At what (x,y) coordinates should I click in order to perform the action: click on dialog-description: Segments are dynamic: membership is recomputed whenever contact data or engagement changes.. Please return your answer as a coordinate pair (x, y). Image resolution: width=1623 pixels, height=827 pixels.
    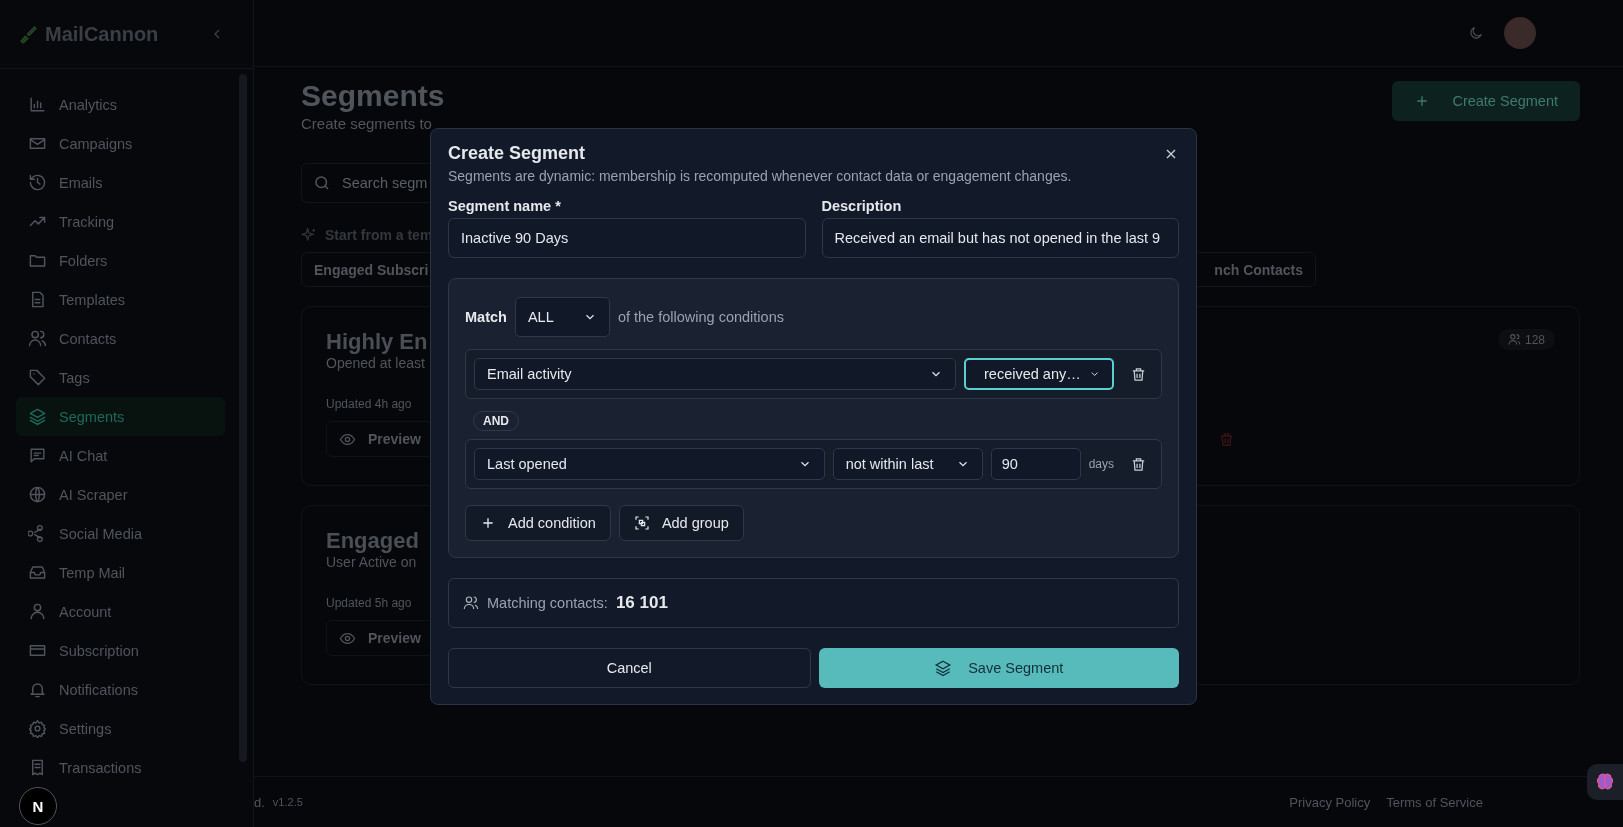
    Looking at the image, I should click on (760, 176).